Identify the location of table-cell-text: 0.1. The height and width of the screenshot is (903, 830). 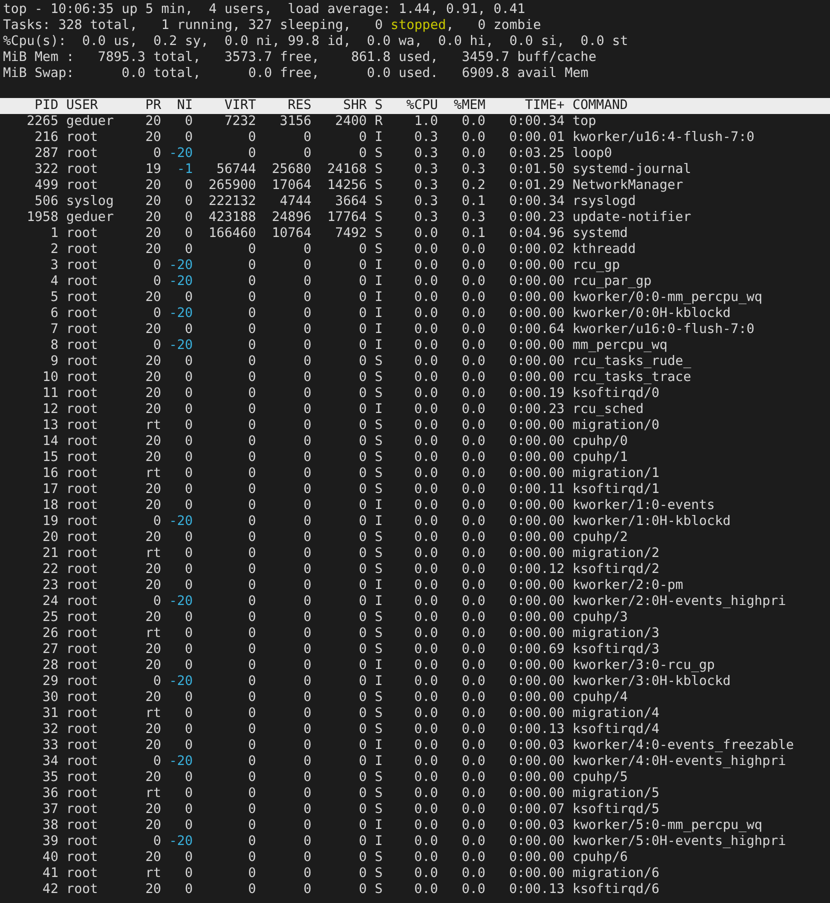
(473, 234).